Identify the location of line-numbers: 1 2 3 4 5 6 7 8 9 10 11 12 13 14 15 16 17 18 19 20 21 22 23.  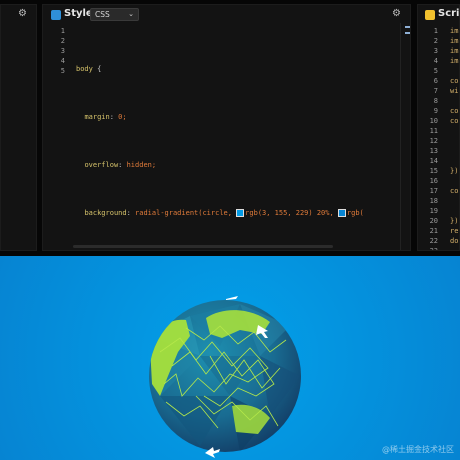
(428, 138).